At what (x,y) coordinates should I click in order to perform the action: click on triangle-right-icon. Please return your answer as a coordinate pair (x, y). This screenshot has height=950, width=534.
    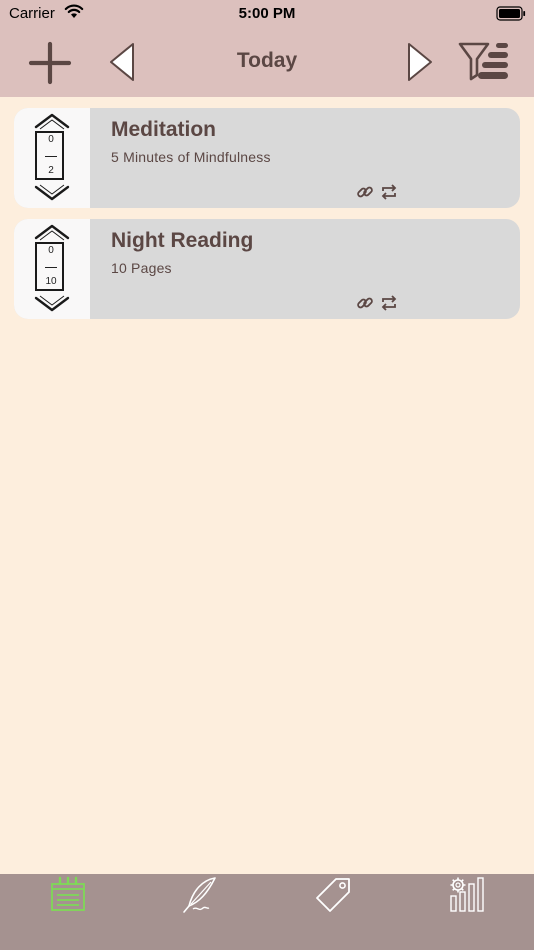
    Looking at the image, I should click on (419, 64).